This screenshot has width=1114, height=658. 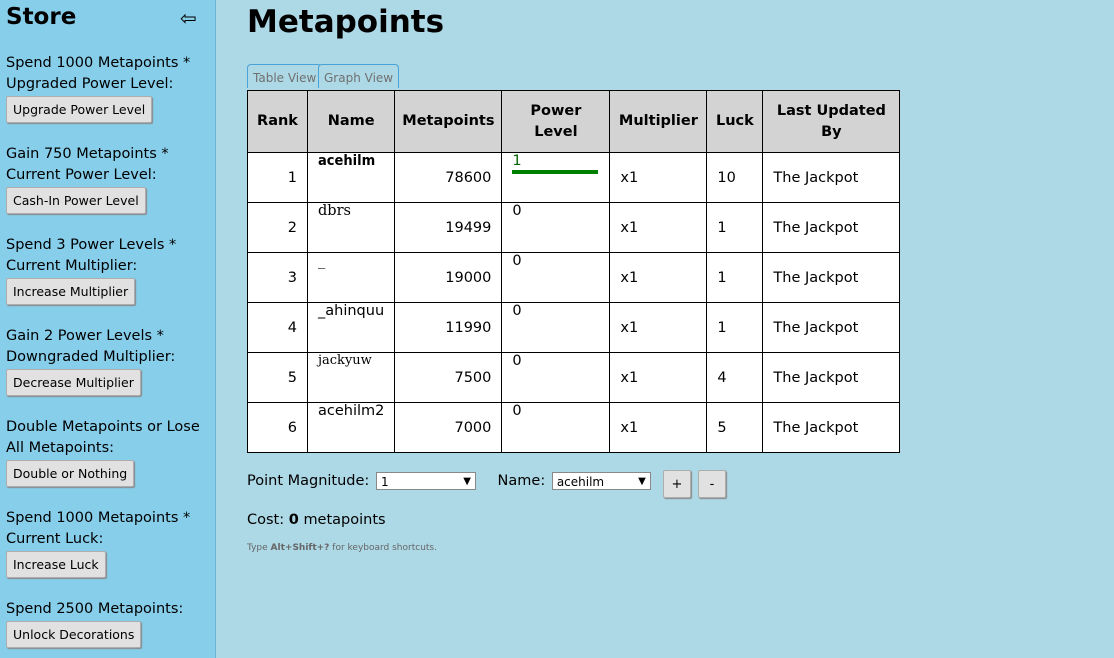 I want to click on keyboard-shortcut-hint: Type Alt+Shift+? for keyboard shortcuts., so click(x=342, y=548).